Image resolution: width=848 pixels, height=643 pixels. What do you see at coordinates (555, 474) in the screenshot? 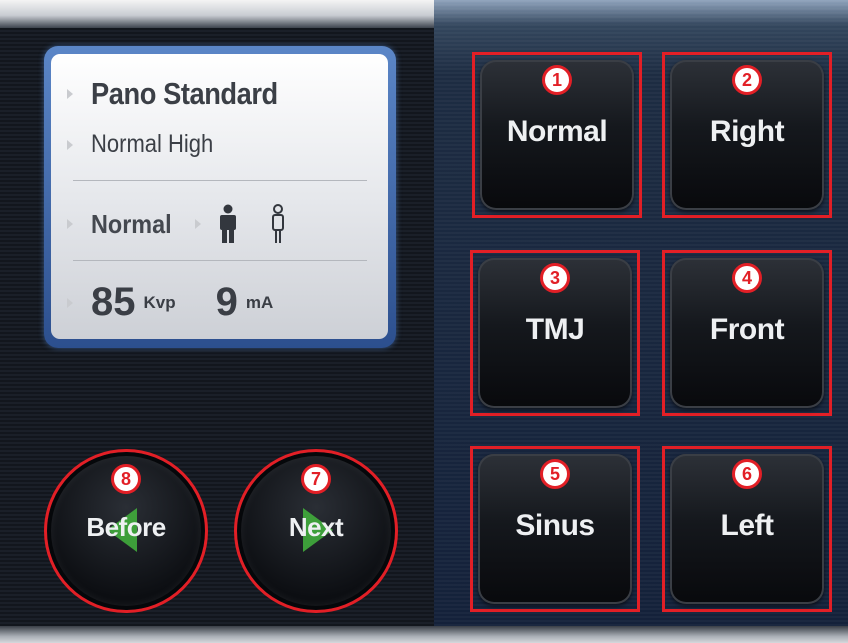
I see `annotation-badge: 5` at bounding box center [555, 474].